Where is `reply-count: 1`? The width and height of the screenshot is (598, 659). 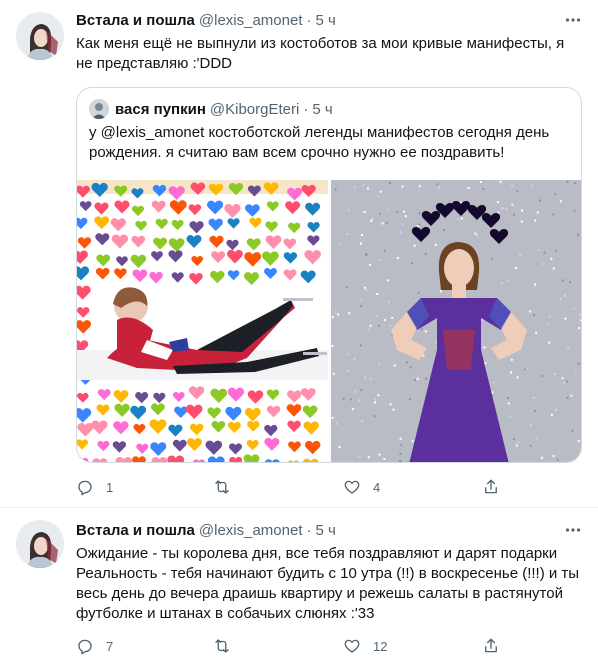
reply-count: 1 is located at coordinates (110, 487).